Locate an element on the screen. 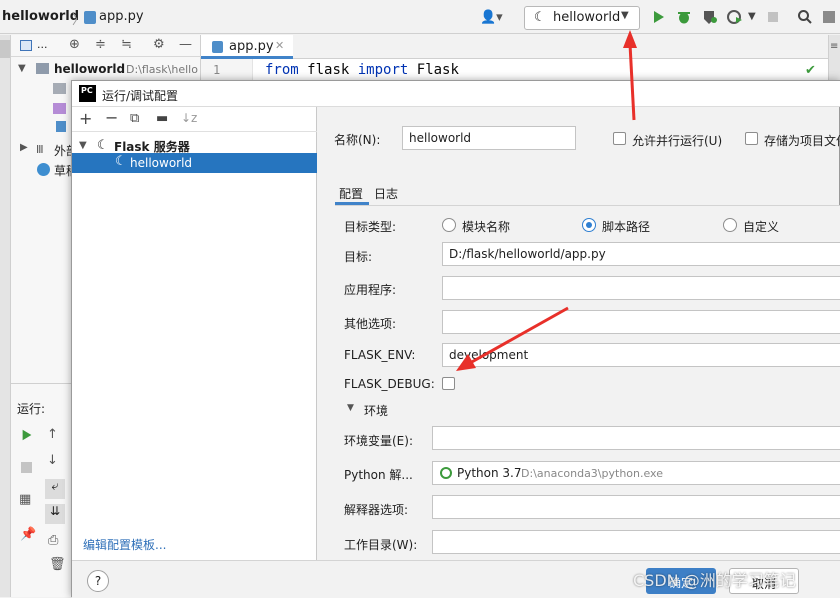  radio-custom is located at coordinates (730, 225).